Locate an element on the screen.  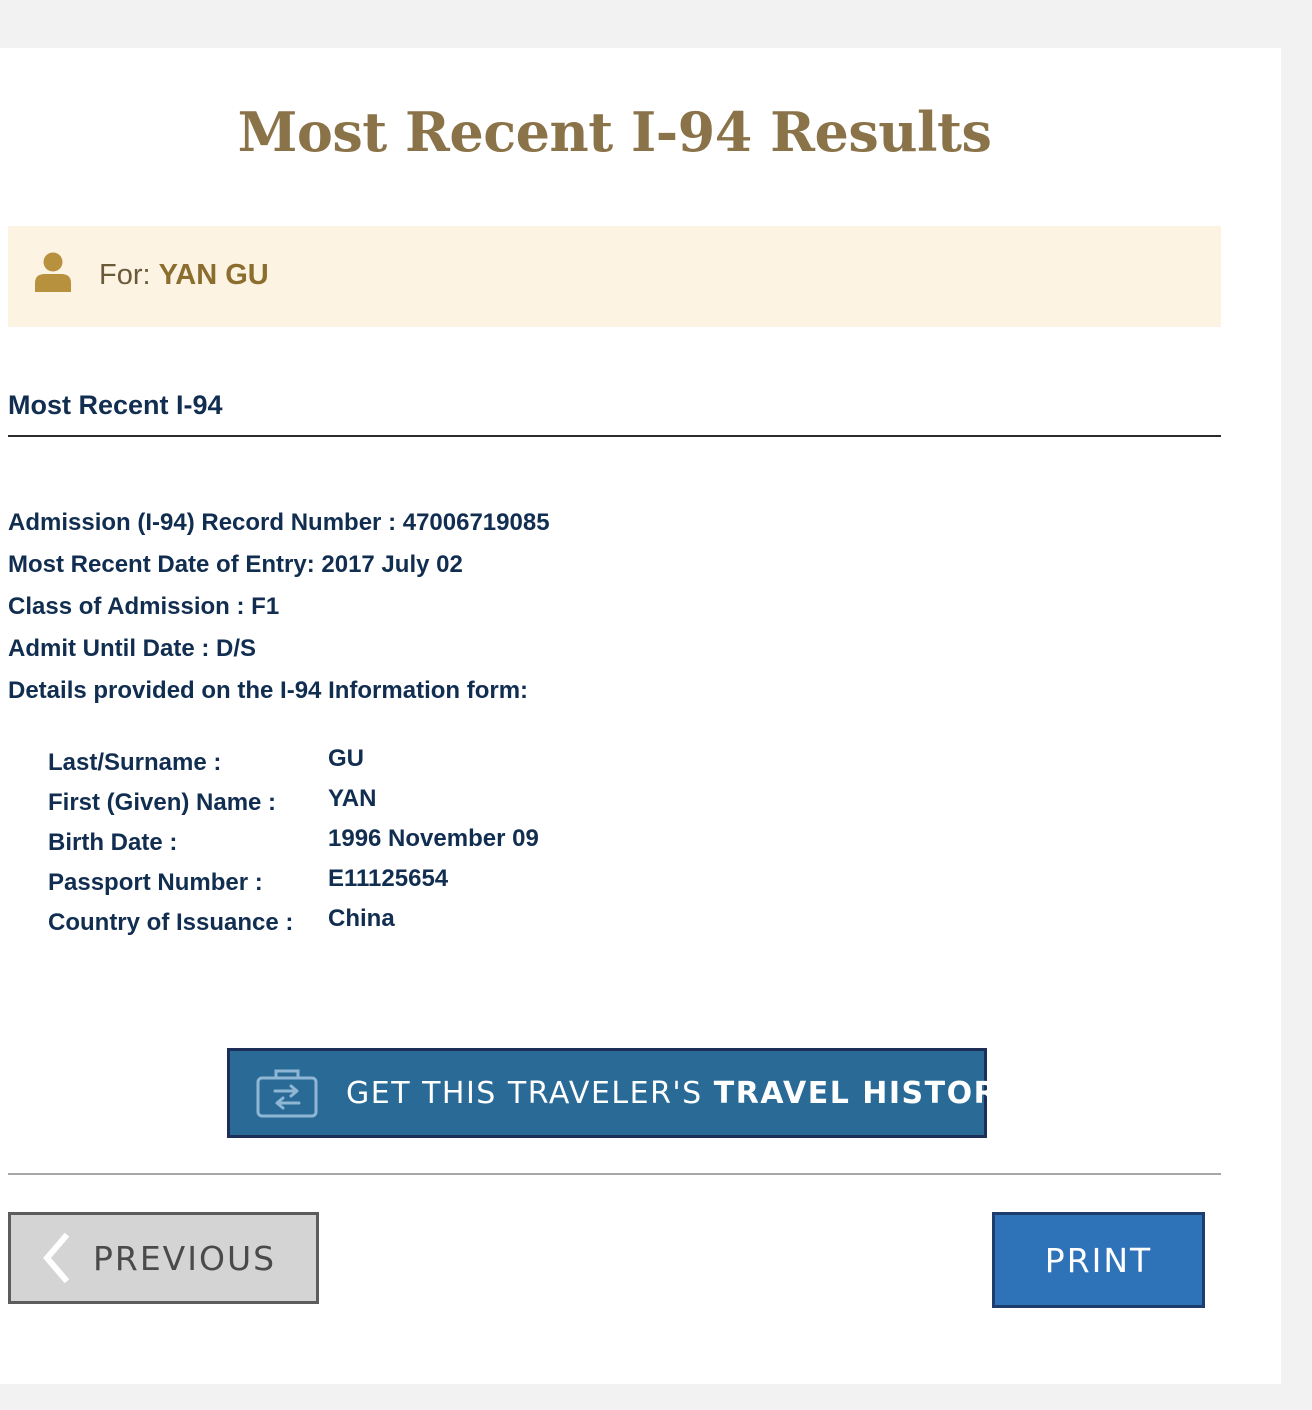
print-label: PRINT is located at coordinates (1098, 1260).